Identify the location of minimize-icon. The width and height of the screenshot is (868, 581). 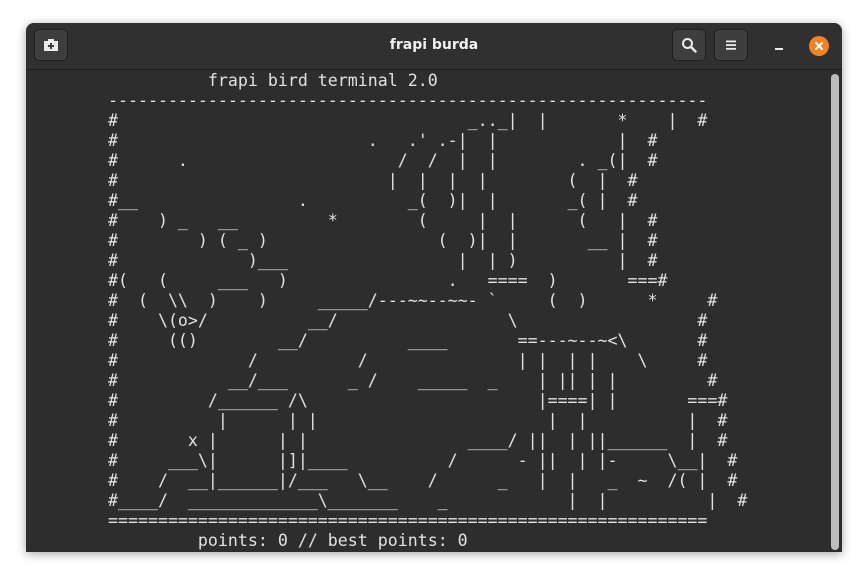
(779, 49).